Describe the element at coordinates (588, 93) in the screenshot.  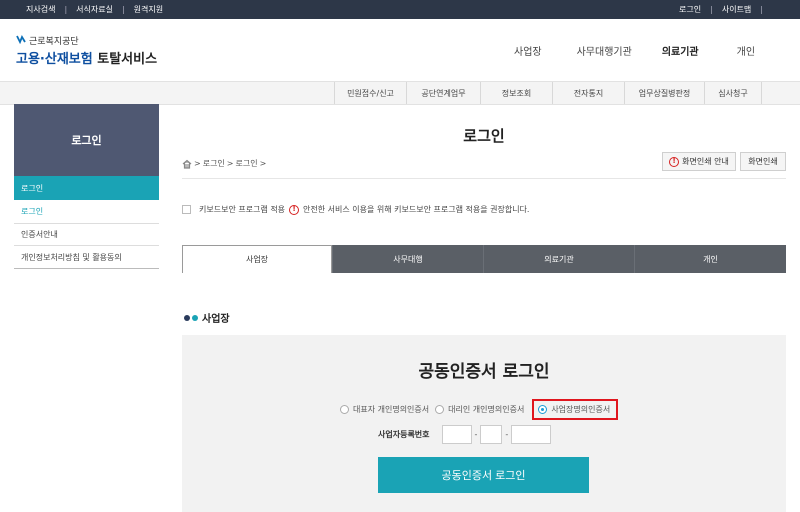
I see `sub-nav-e-notice: 전자통지` at that location.